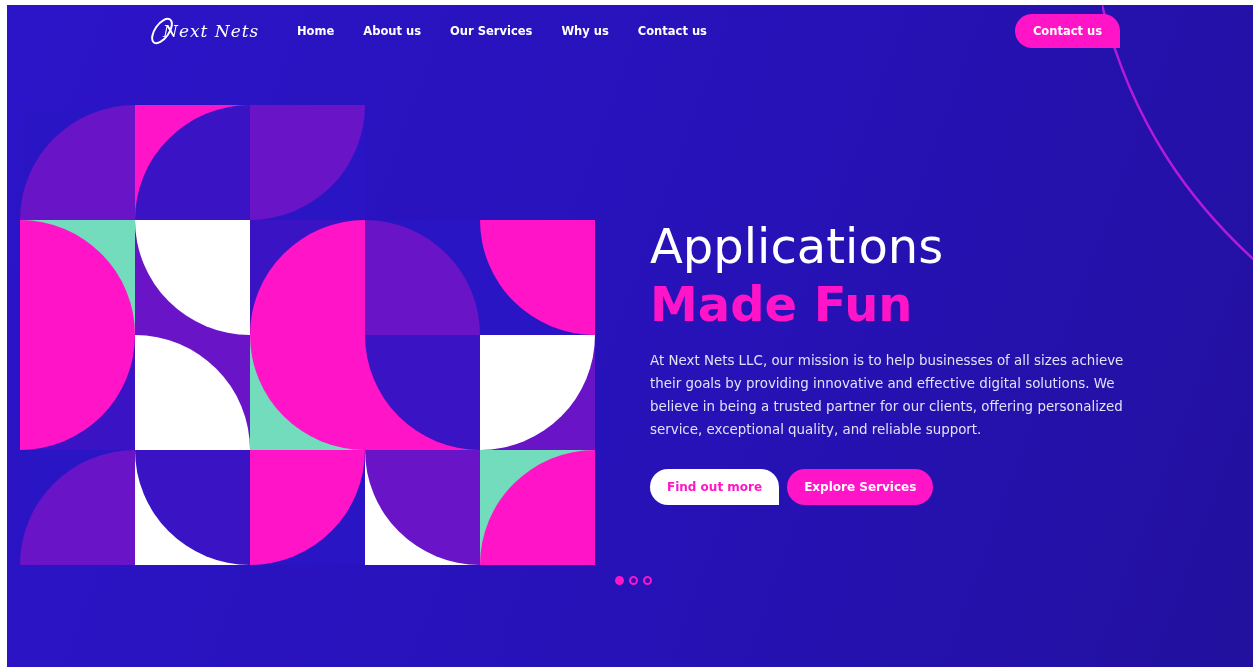 The width and height of the screenshot is (1253, 667). I want to click on nav-link: About us, so click(392, 31).